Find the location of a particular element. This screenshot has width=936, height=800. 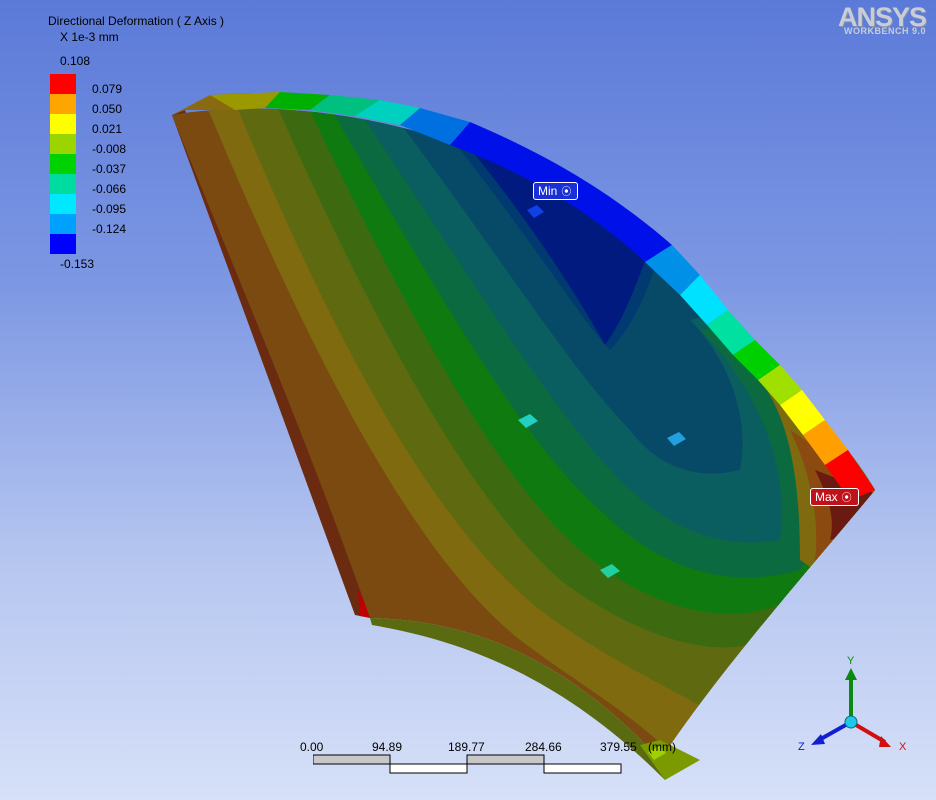

scale-tick-label: 189.77 is located at coordinates (466, 747).